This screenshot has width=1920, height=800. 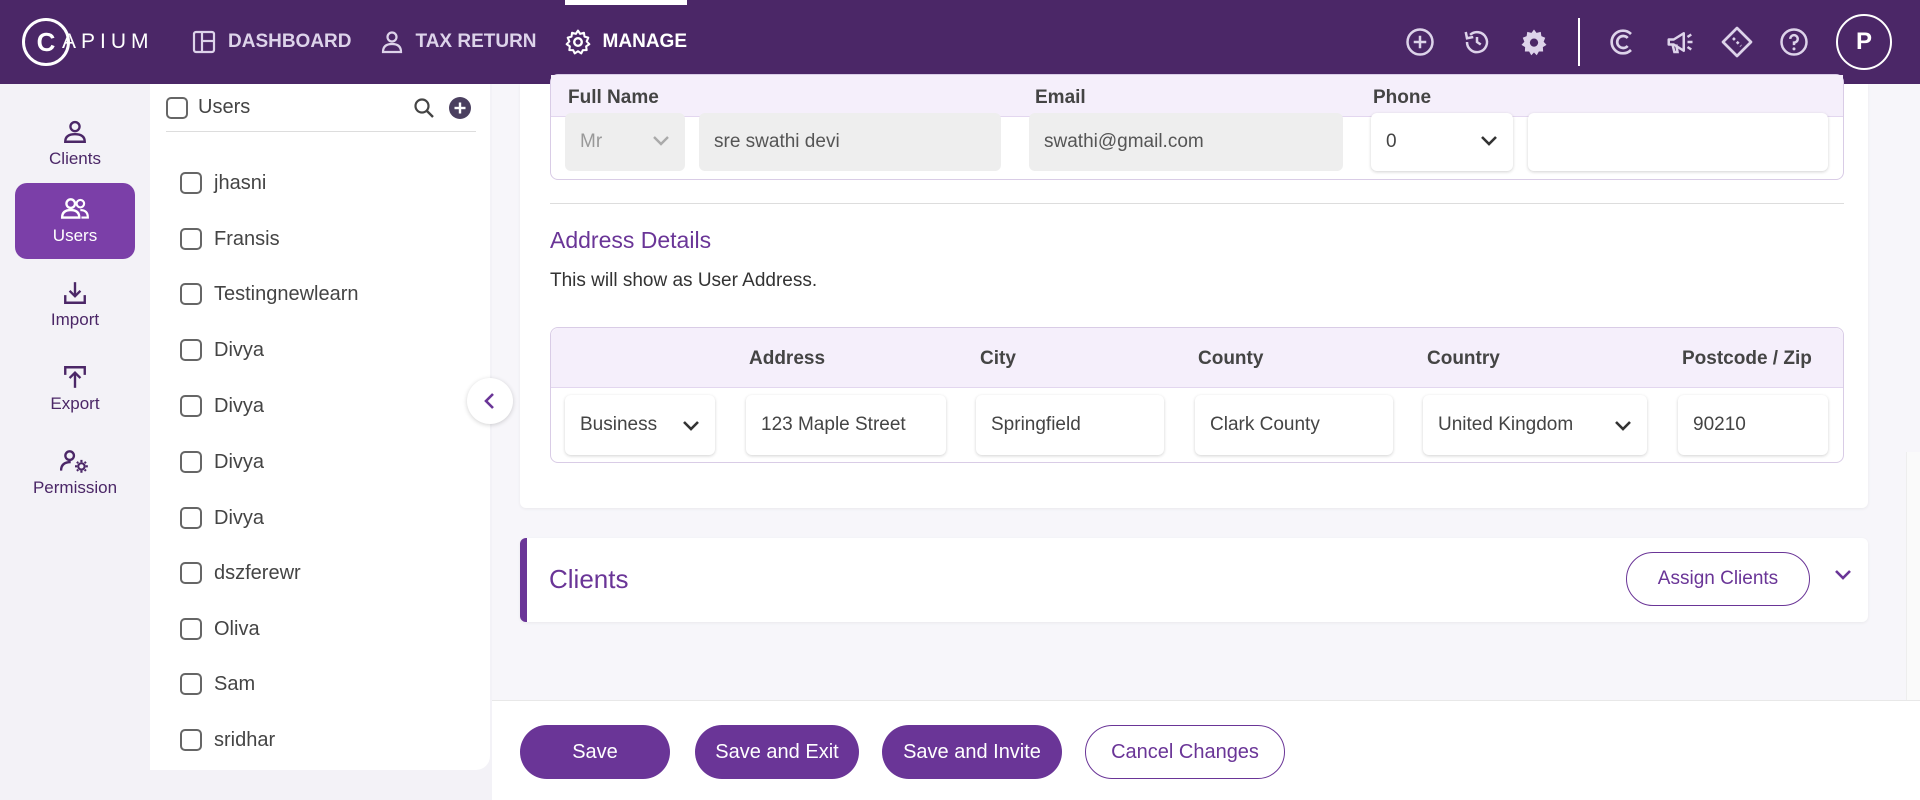 I want to click on collapse-panel-button, so click(x=490, y=401).